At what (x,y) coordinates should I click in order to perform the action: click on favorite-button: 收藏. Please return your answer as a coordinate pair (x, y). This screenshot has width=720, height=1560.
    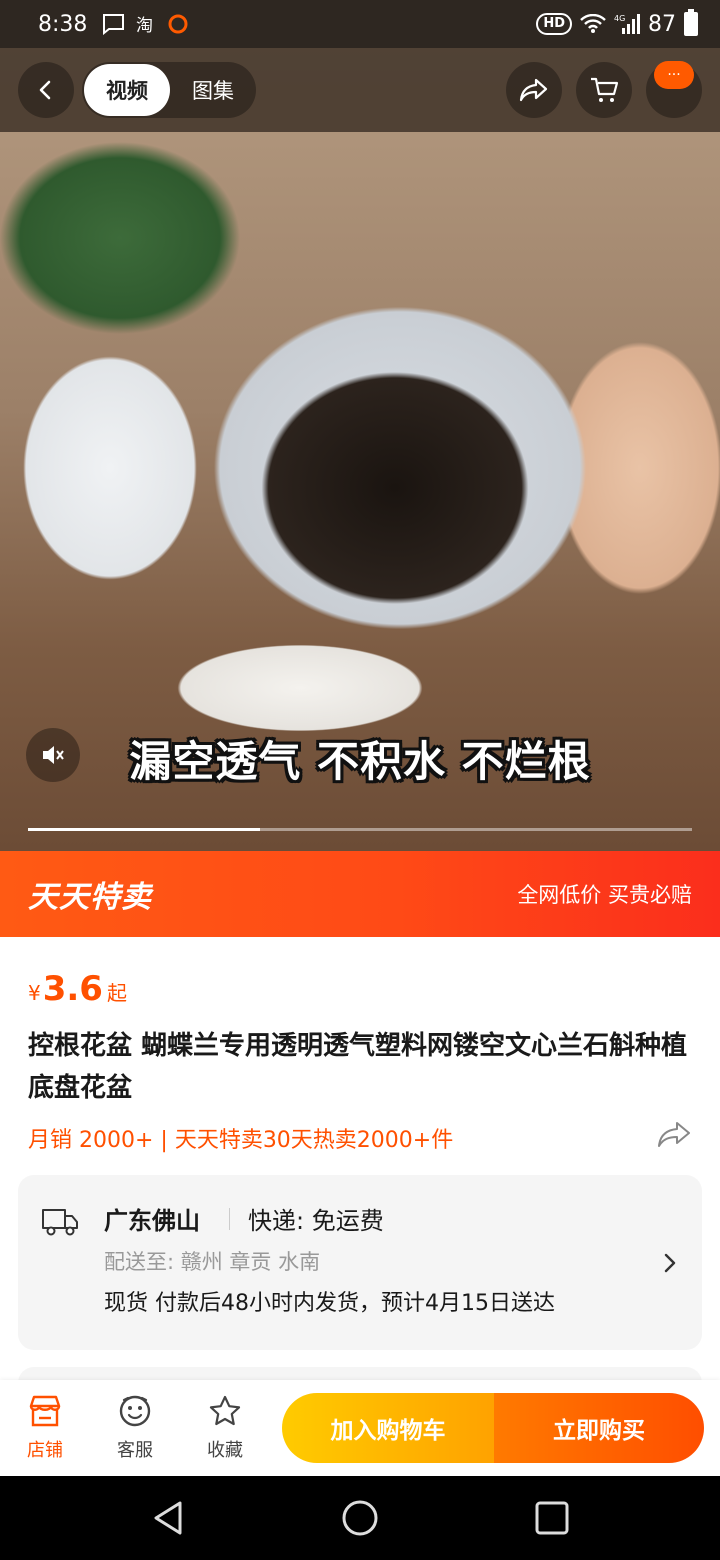
    Looking at the image, I should click on (225, 1427).